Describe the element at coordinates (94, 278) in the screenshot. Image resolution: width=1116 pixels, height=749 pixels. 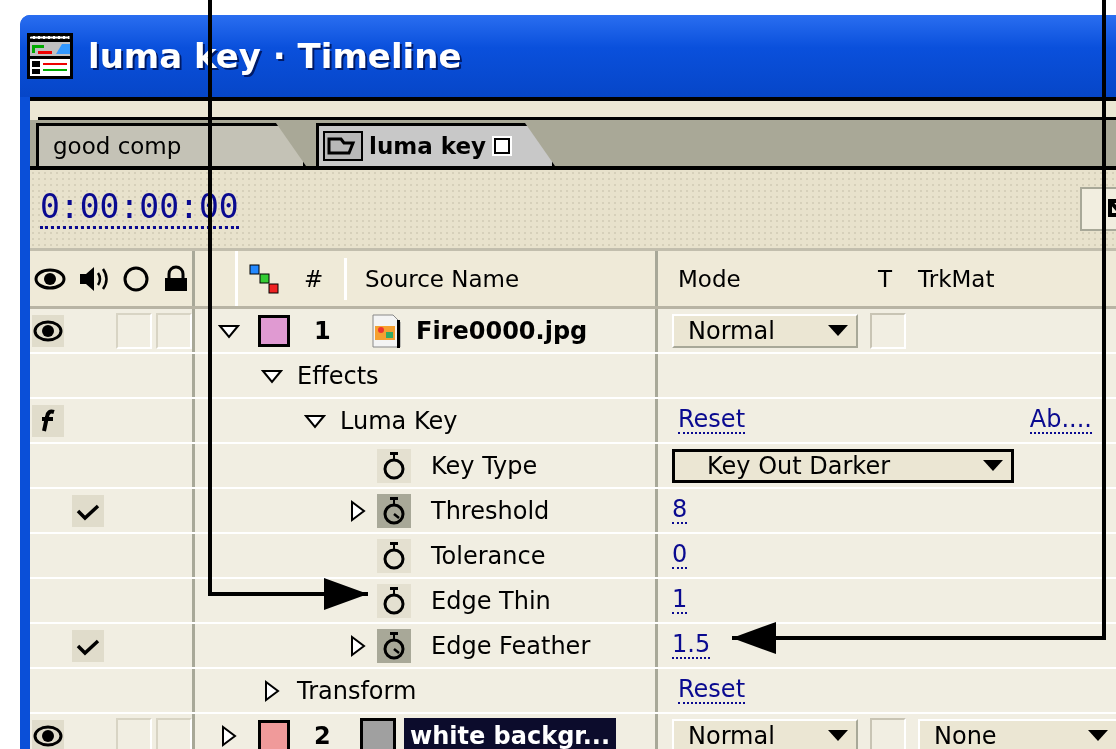
I see `speaker-icon` at that location.